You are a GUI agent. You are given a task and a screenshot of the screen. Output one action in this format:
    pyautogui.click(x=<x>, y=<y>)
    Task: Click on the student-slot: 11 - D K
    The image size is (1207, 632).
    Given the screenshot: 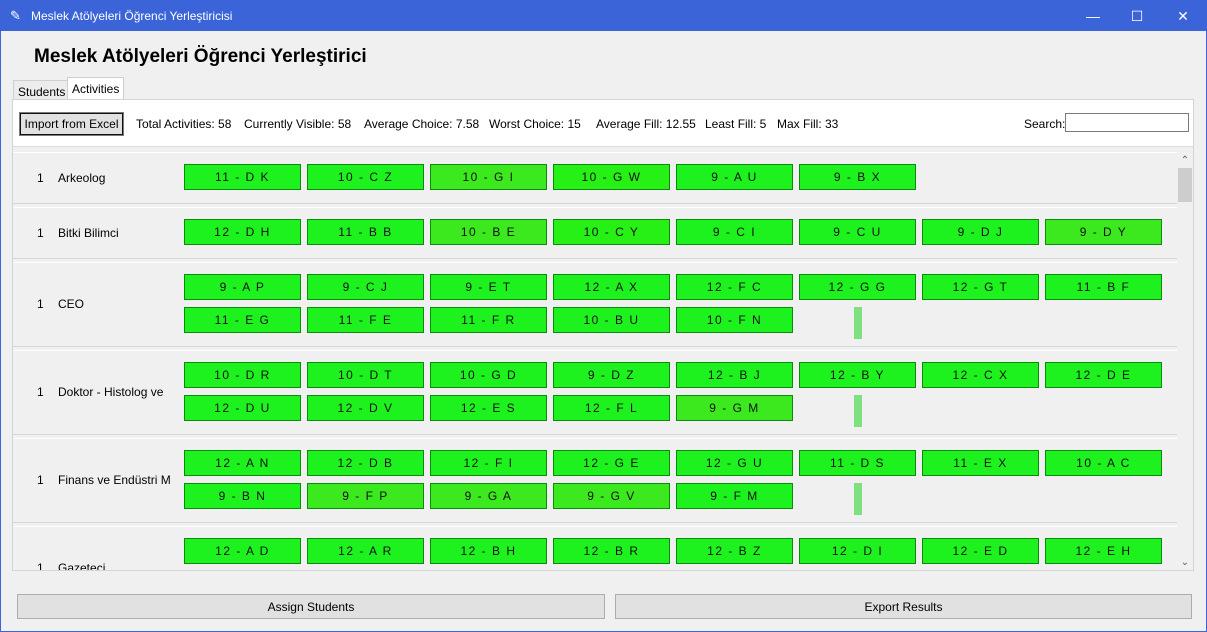 What is the action you would take?
    pyautogui.click(x=242, y=177)
    